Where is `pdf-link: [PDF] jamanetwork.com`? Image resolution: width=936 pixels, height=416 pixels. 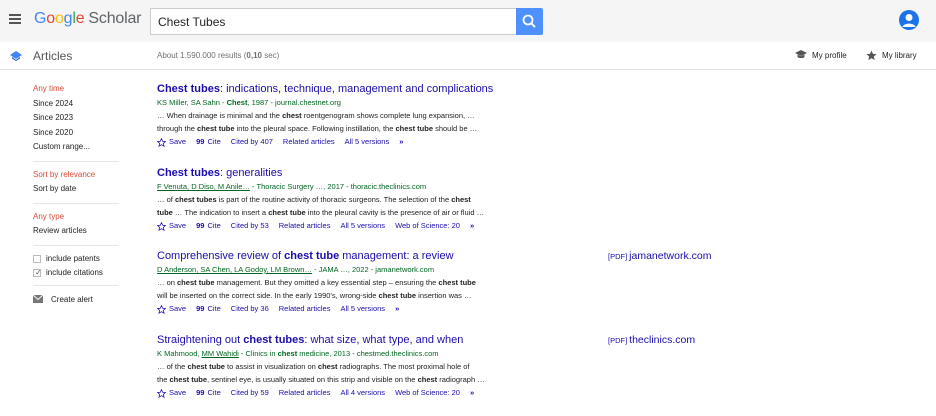 pdf-link: [PDF] jamanetwork.com is located at coordinates (659, 256).